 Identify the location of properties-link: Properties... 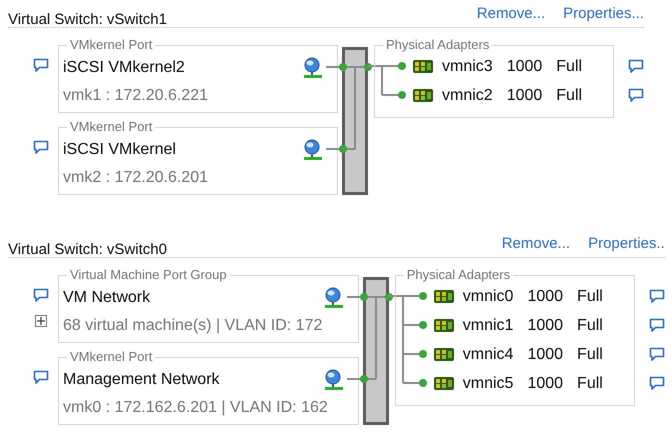
(626, 243).